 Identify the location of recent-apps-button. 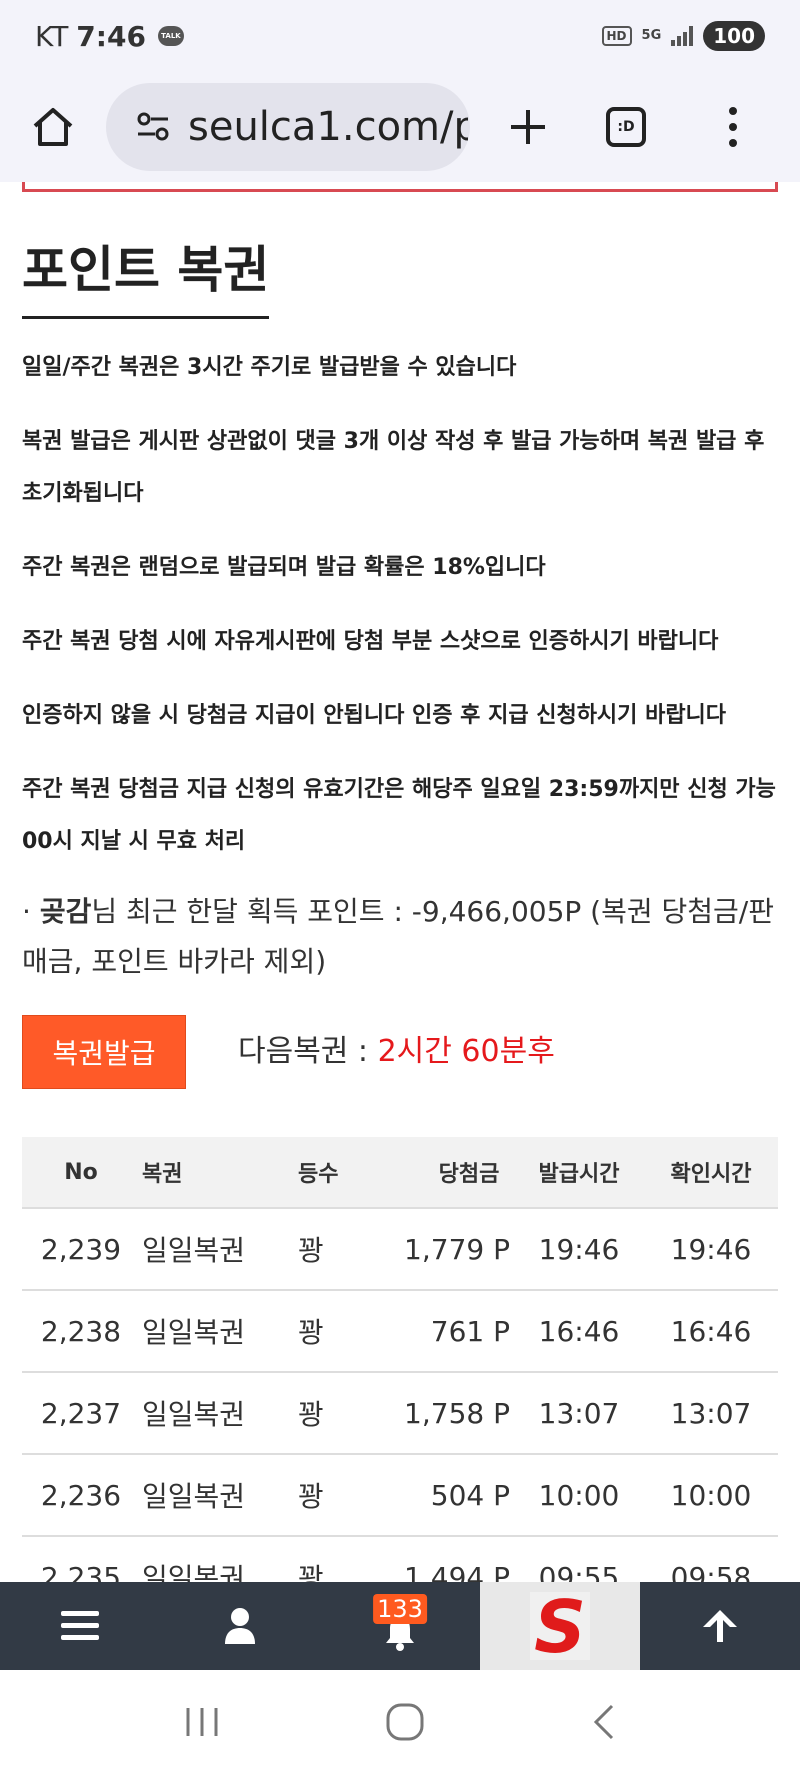
(202, 1724).